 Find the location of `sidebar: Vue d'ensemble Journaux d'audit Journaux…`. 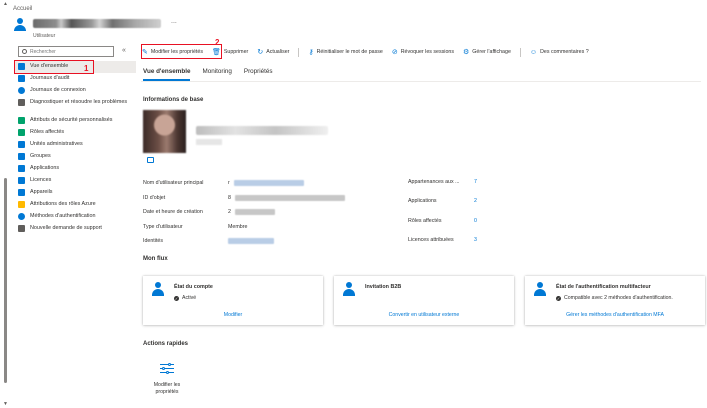

sidebar: Vue d'ensemble Journaux d'audit Journaux… is located at coordinates (75, 148).